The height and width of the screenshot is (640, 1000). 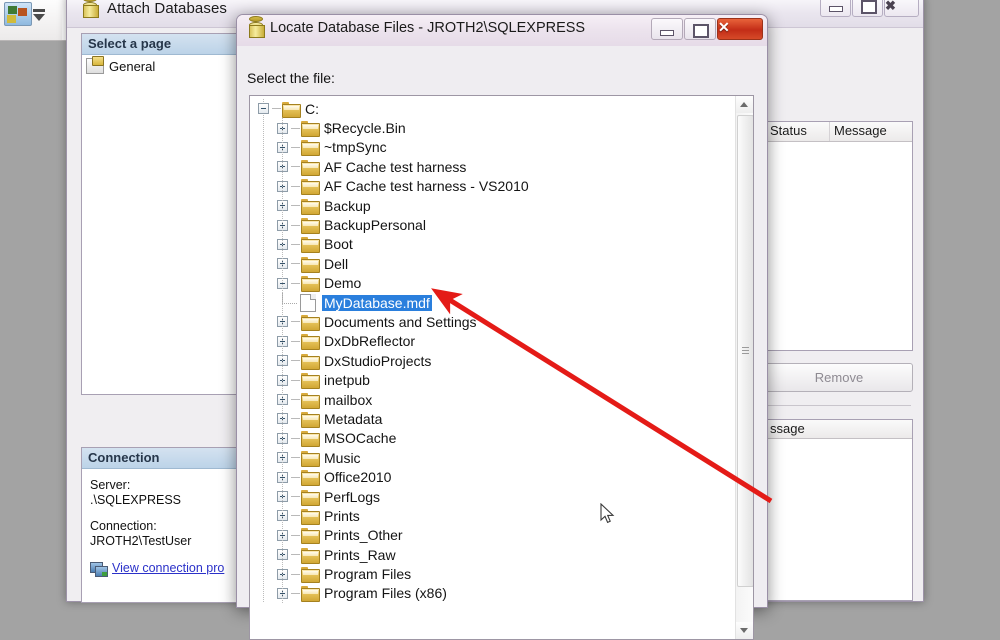 I want to click on network-connection-icon, so click(x=99, y=569).